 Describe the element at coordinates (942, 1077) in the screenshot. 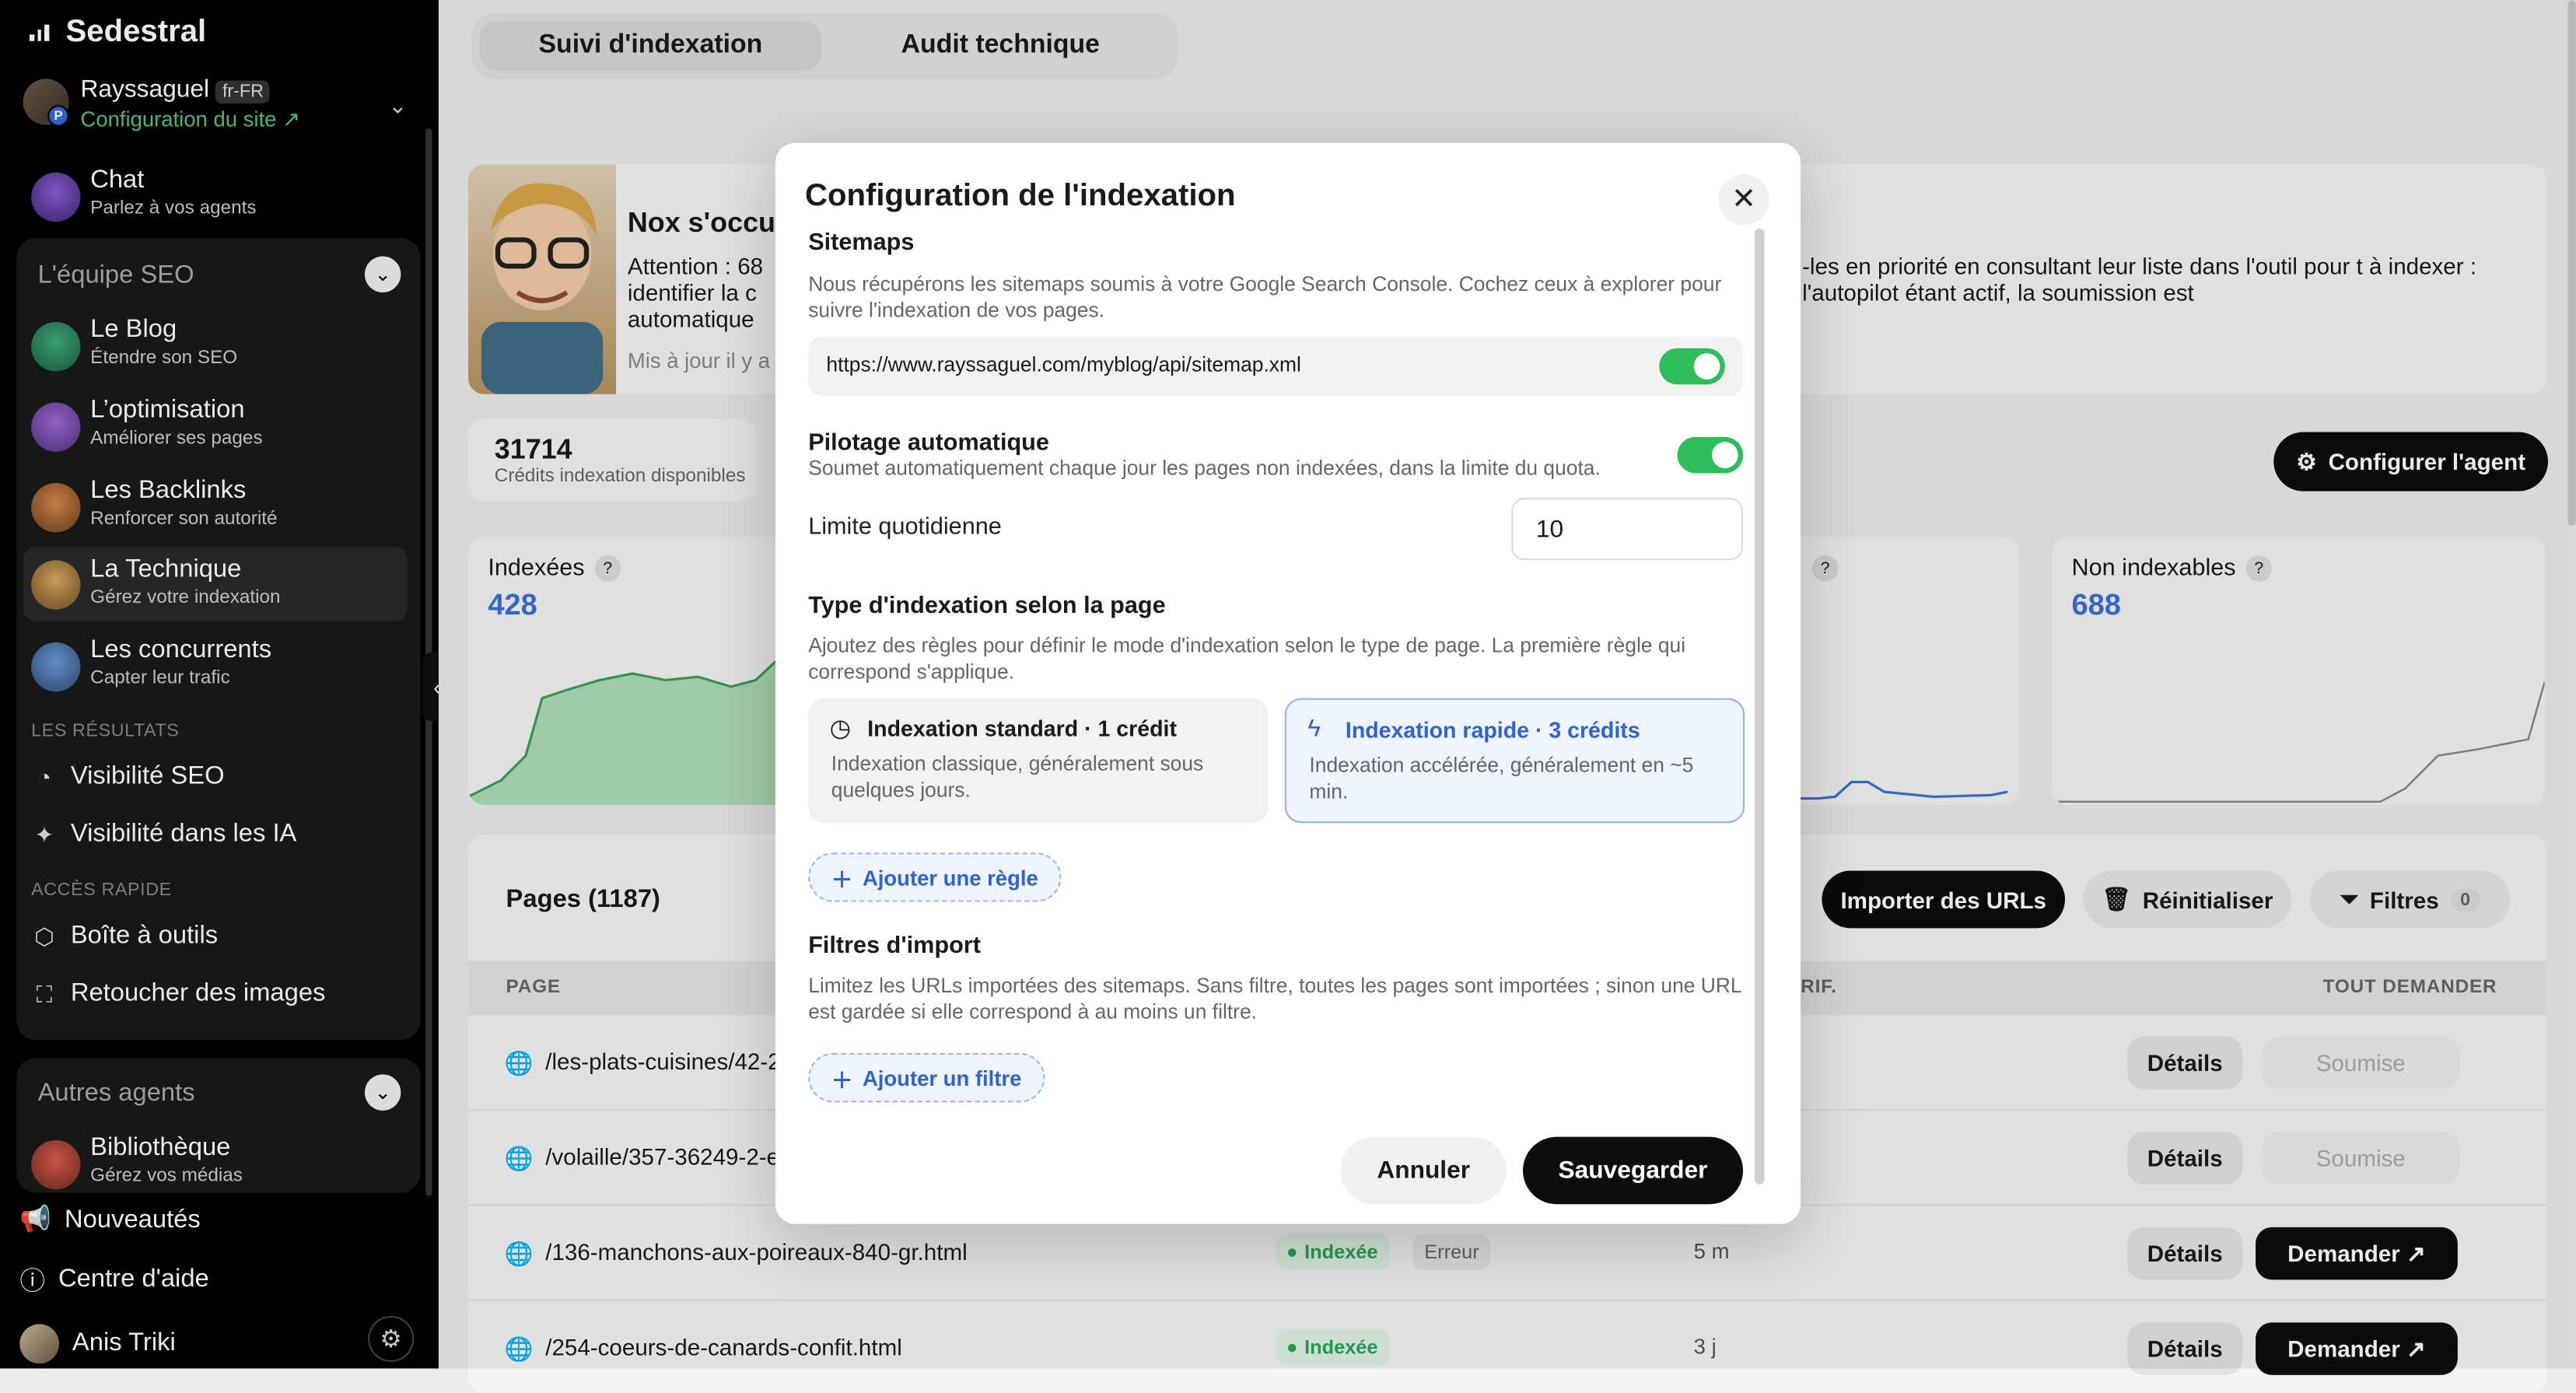

I see `add-filter-label: Ajouter un filtre` at that location.